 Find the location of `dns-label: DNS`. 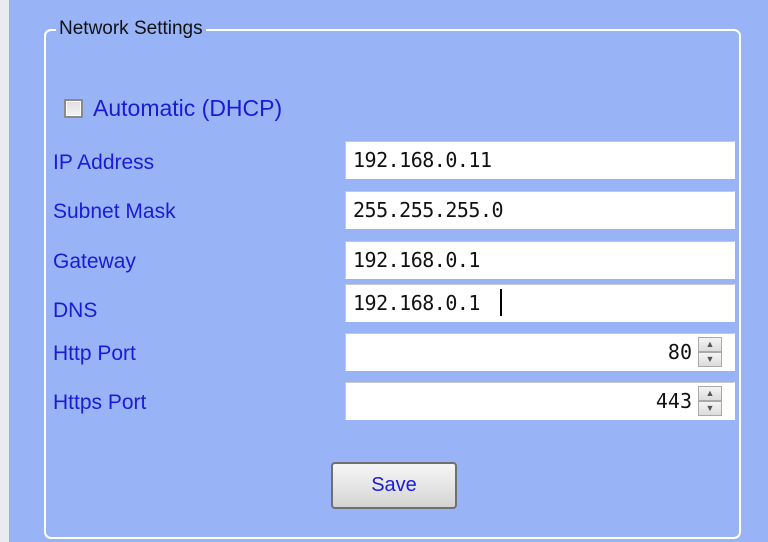

dns-label: DNS is located at coordinates (75, 310).